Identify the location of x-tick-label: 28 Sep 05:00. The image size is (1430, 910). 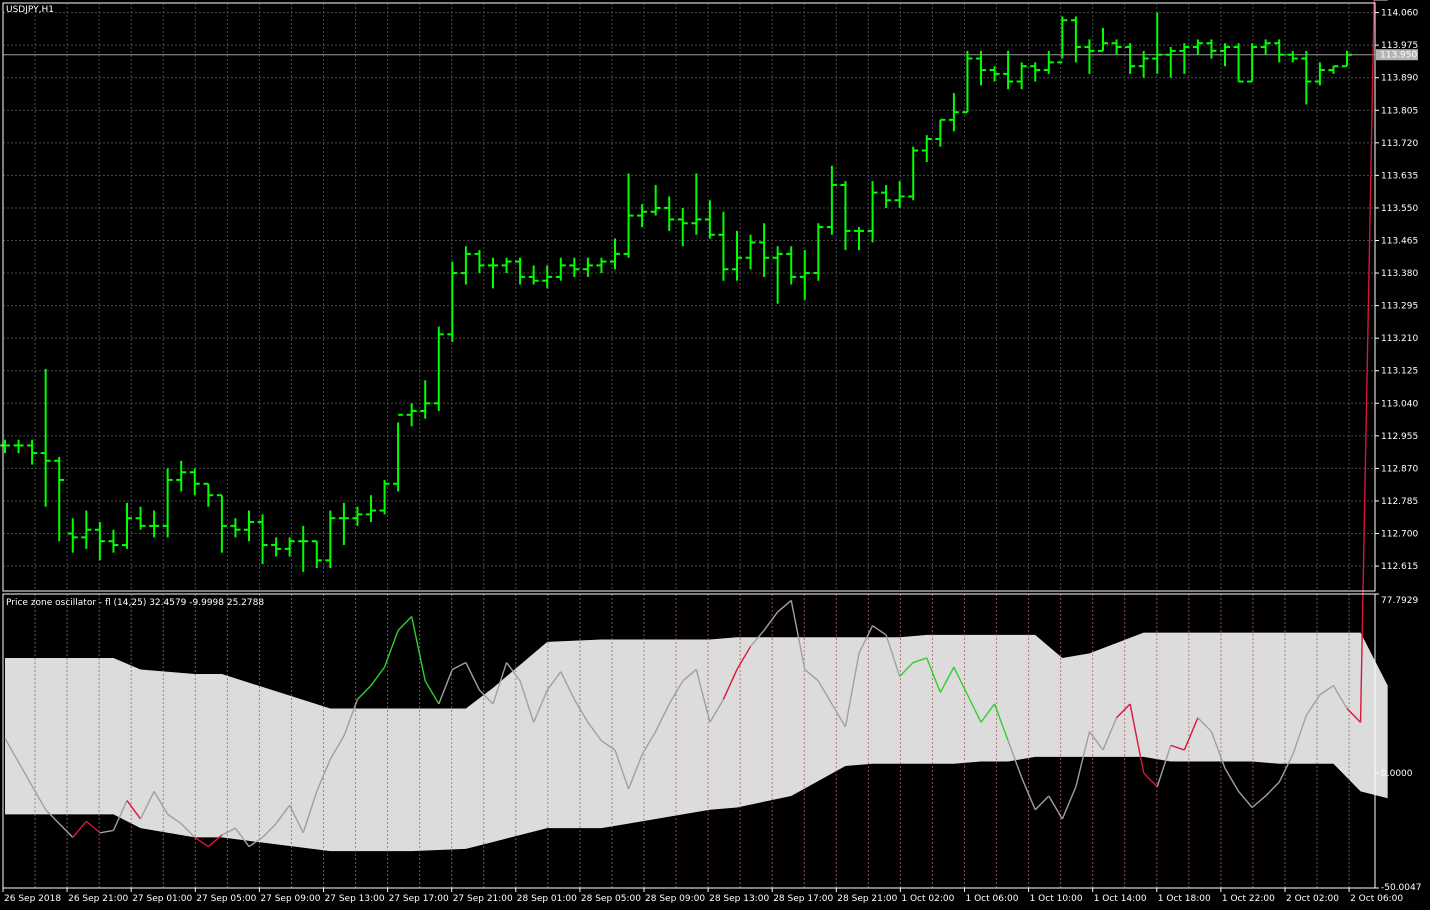
(611, 899).